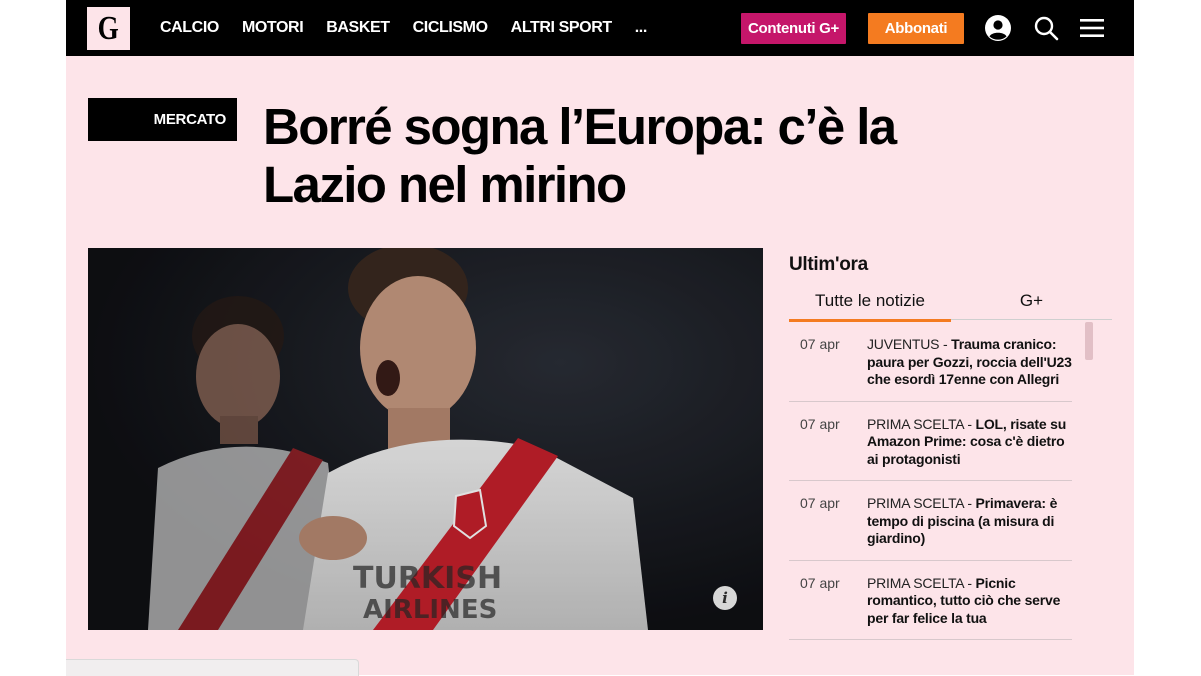  What do you see at coordinates (1031, 301) in the screenshot?
I see `tab-g-plus: G+` at bounding box center [1031, 301].